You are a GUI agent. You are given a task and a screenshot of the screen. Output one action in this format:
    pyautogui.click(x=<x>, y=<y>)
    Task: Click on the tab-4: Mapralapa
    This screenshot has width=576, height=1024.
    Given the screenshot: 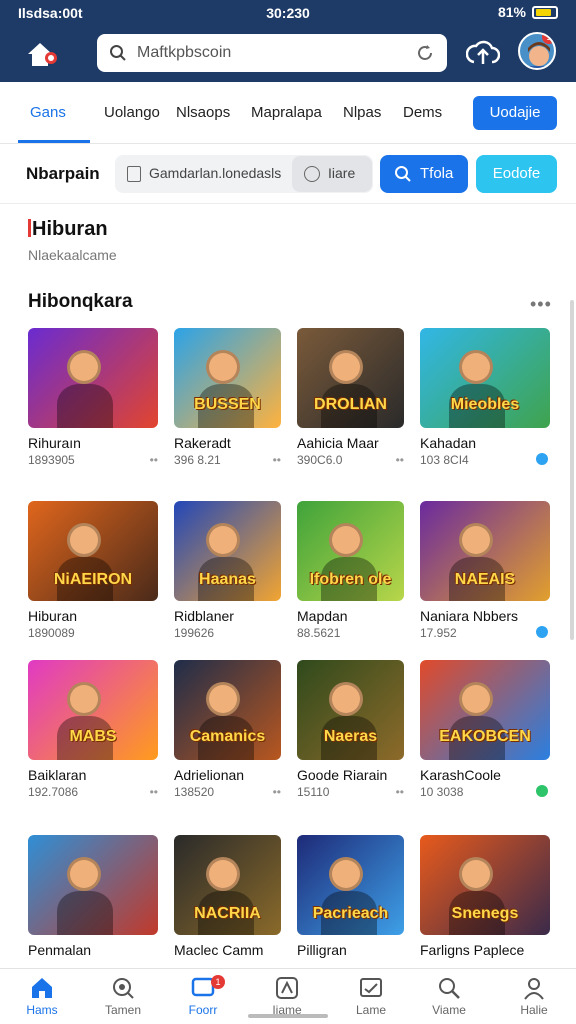 What is the action you would take?
    pyautogui.click(x=286, y=112)
    